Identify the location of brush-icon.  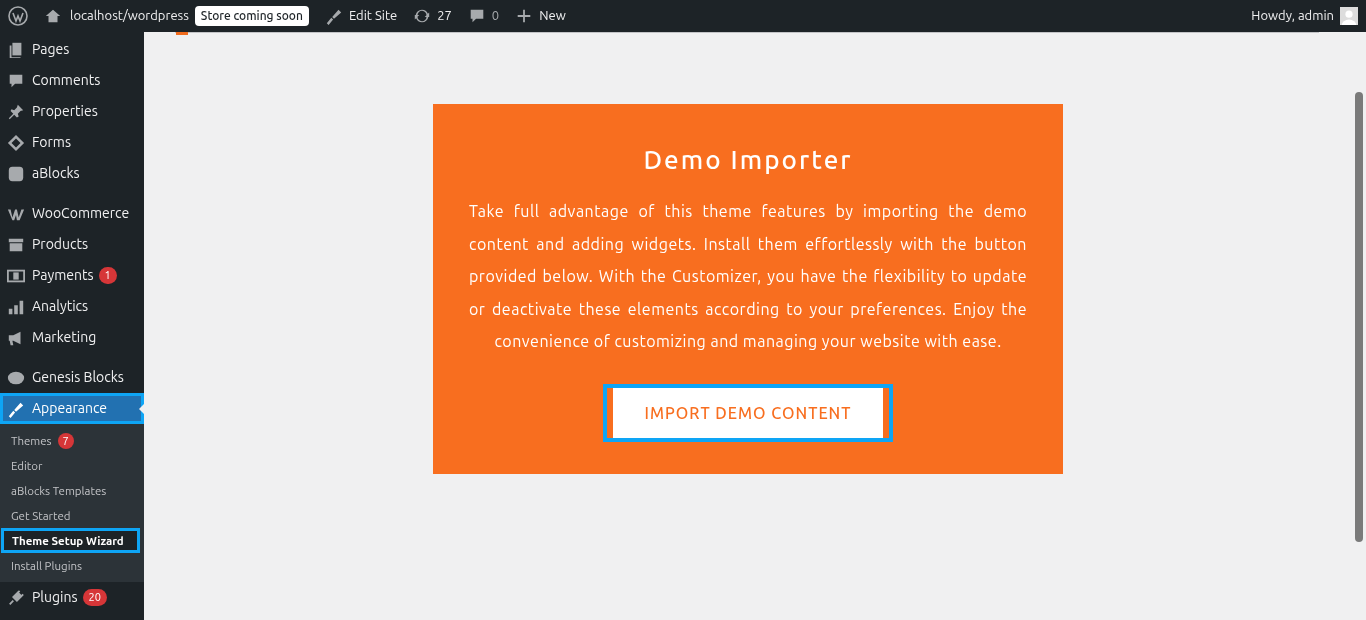
(333, 16).